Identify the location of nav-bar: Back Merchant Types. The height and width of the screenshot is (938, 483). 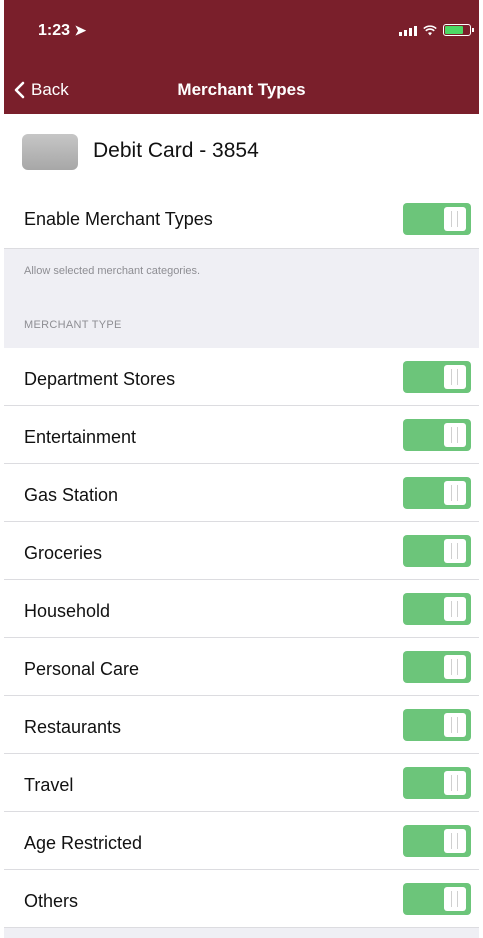
(241, 90).